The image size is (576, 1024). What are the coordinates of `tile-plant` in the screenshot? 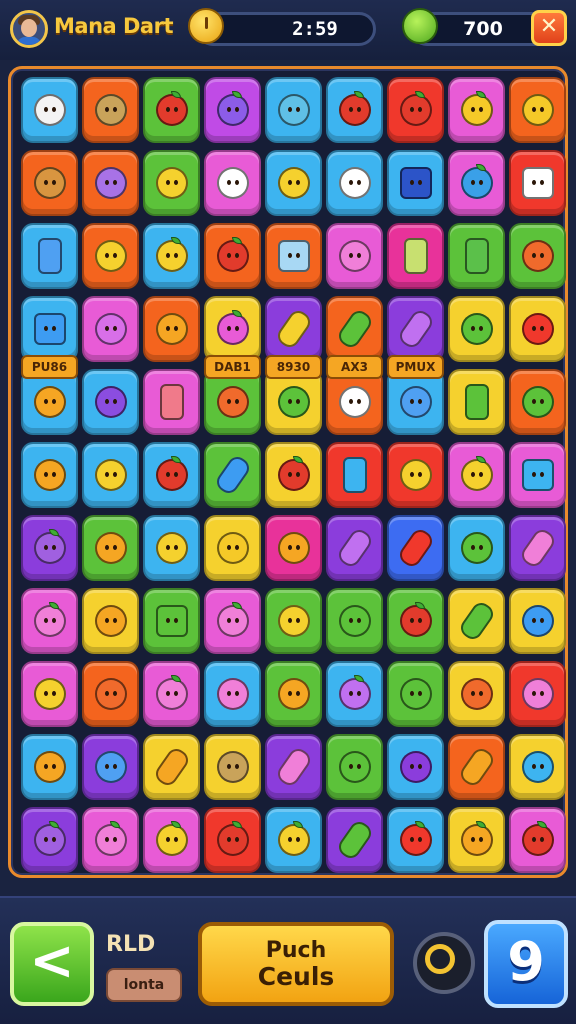 It's located at (537, 402).